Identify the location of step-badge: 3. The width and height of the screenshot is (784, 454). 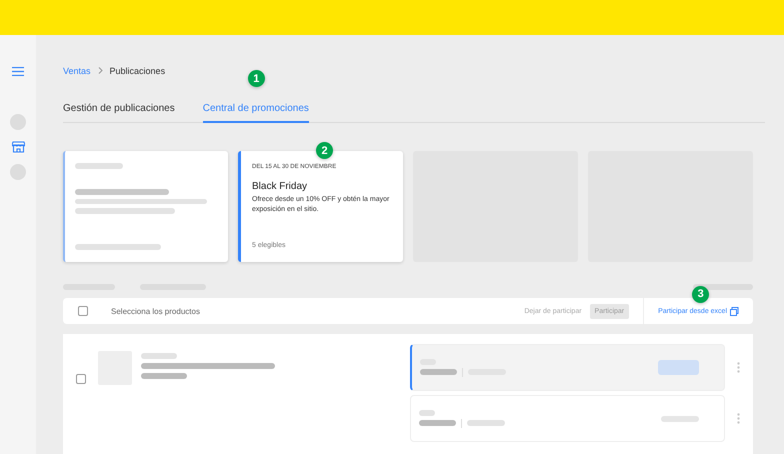
(701, 294).